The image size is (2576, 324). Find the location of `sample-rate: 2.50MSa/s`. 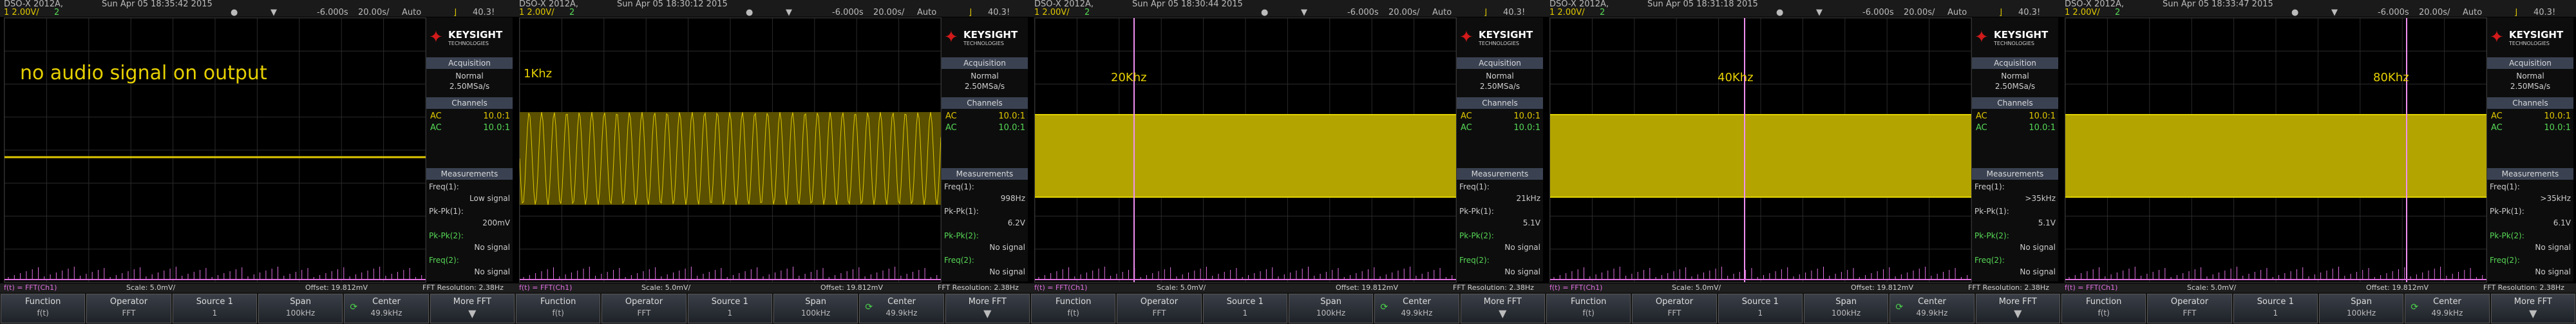

sample-rate: 2.50MSa/s is located at coordinates (2530, 86).